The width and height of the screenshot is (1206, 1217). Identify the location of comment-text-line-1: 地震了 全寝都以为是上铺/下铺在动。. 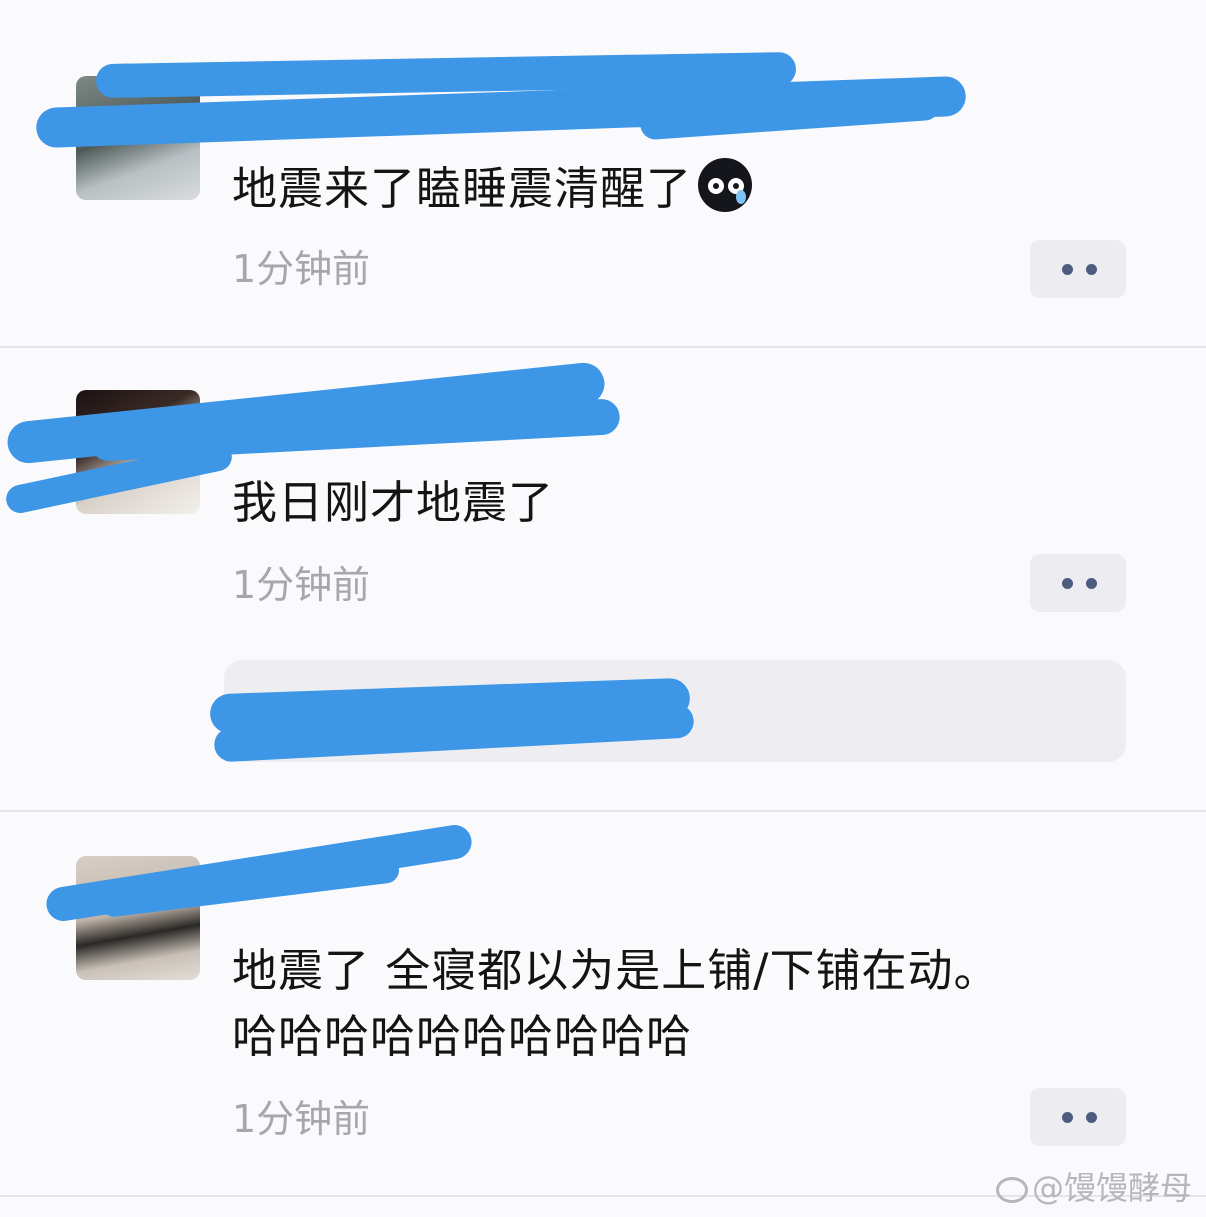
(616, 970).